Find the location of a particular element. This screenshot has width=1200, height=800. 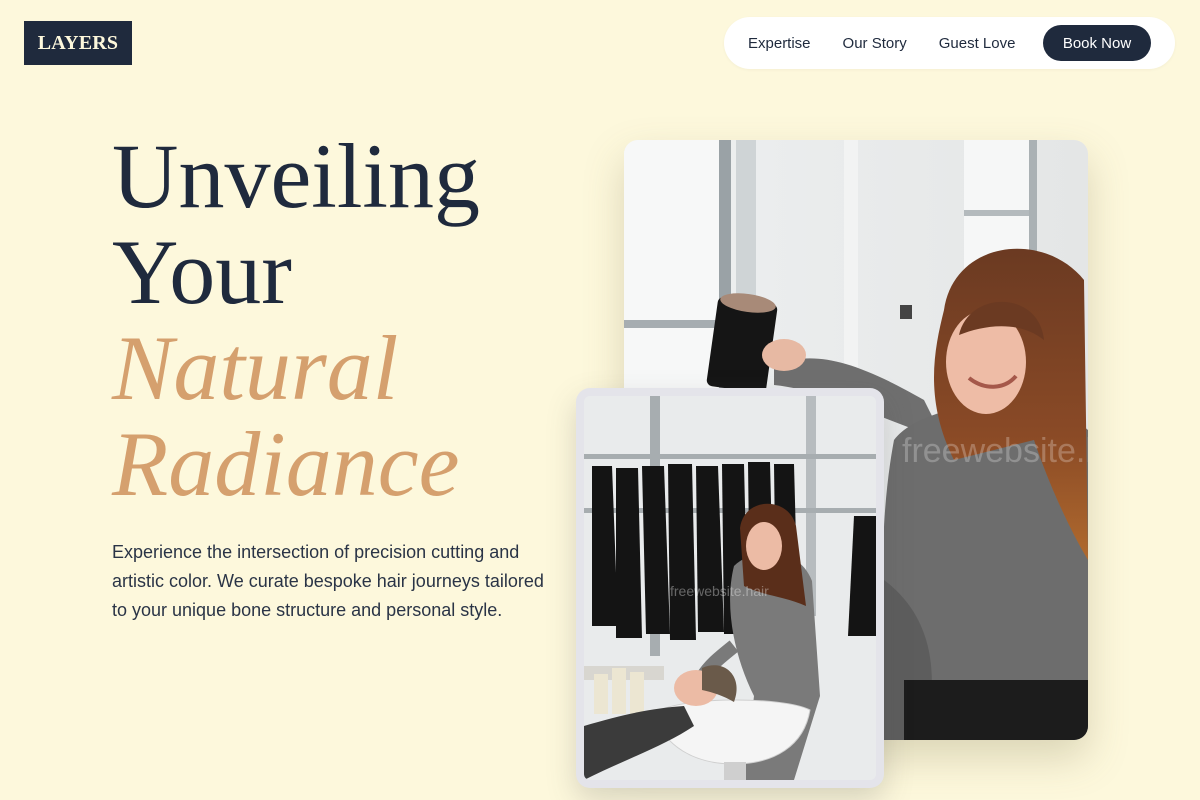

small-photo-watermark: freewebsite.hair is located at coordinates (719, 591).